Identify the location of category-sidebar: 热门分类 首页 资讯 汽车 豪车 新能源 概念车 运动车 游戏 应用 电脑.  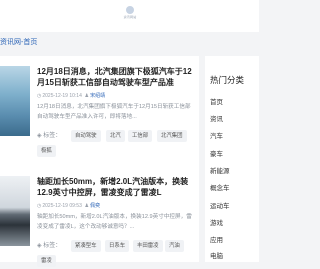
(232, 159).